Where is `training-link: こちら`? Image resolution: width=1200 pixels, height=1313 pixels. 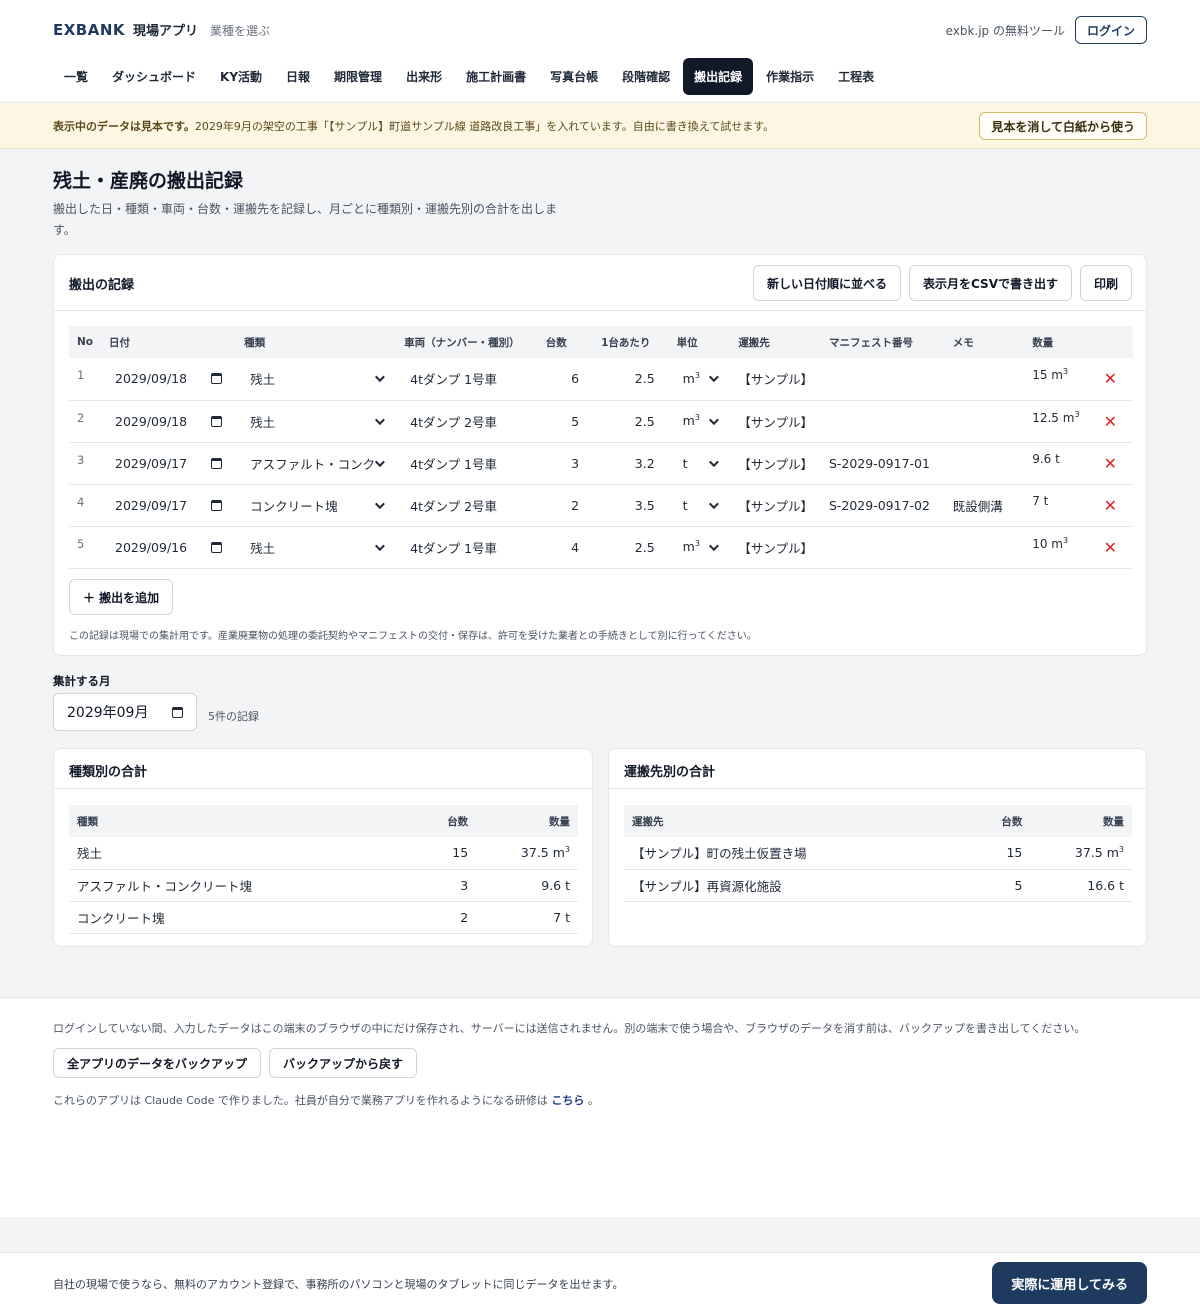
training-link: こちら is located at coordinates (567, 1100).